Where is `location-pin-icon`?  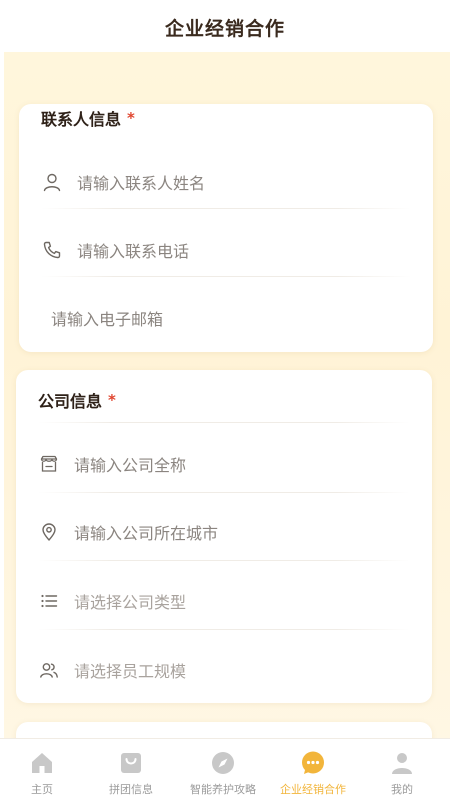
location-pin-icon is located at coordinates (49, 532).